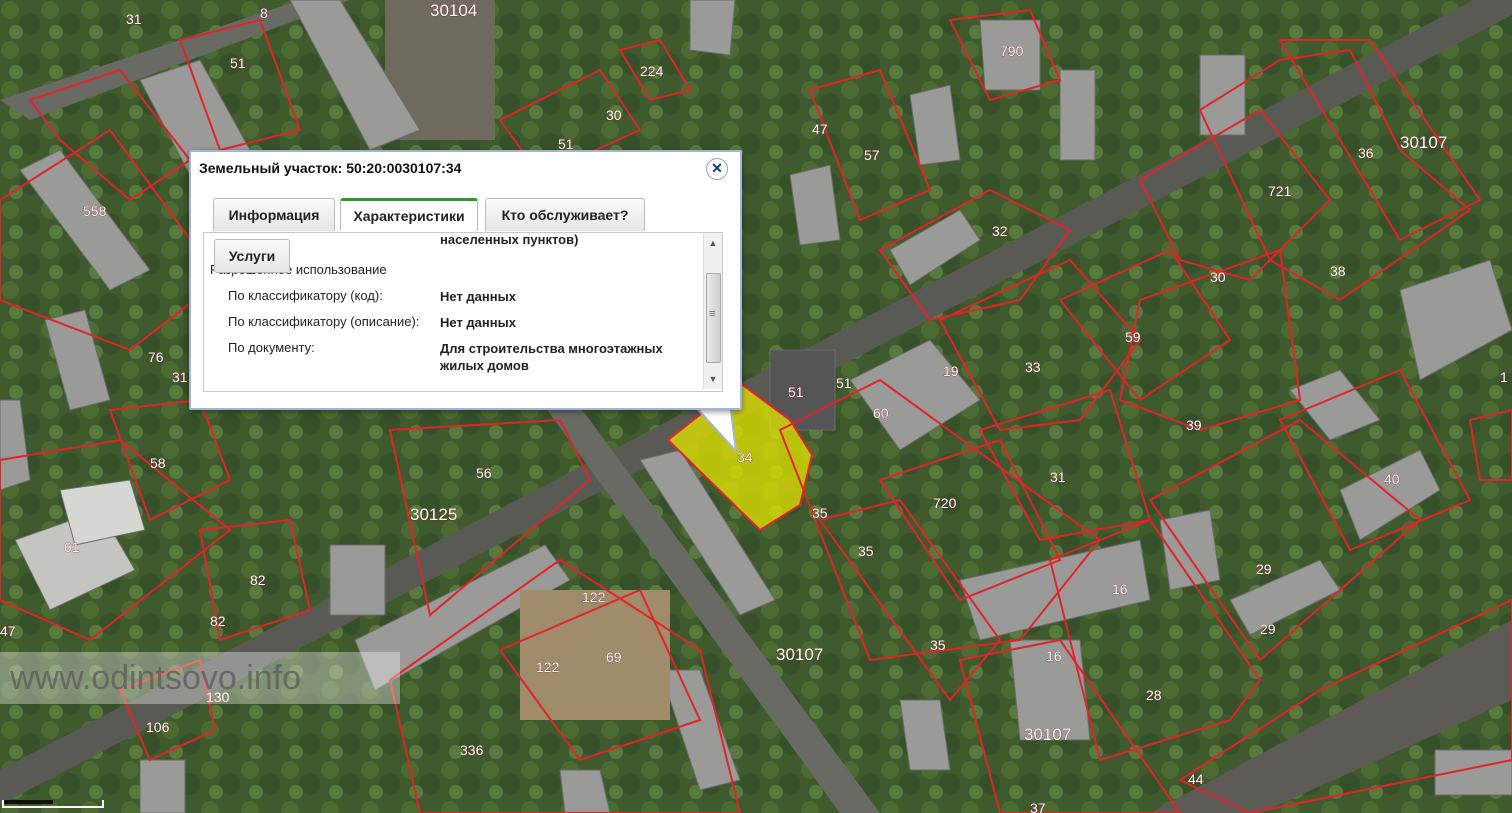  Describe the element at coordinates (53, 804) in the screenshot. I see `scale-bar` at that location.